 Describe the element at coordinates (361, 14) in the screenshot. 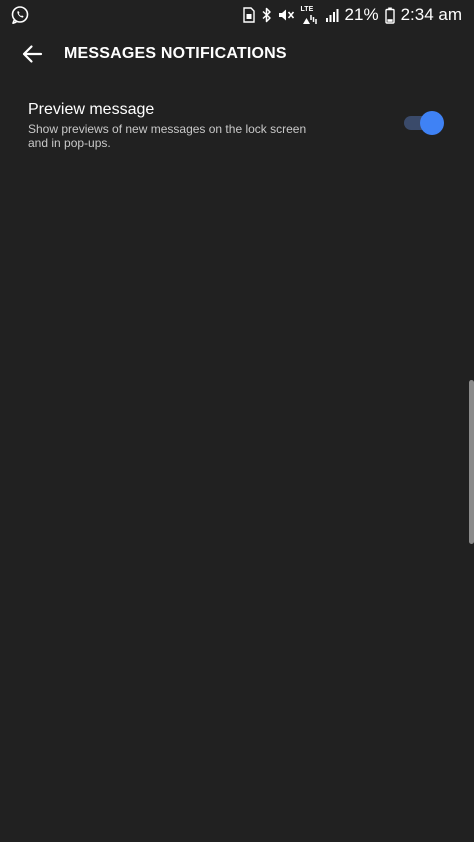

I see `battery-percent: 21%` at that location.